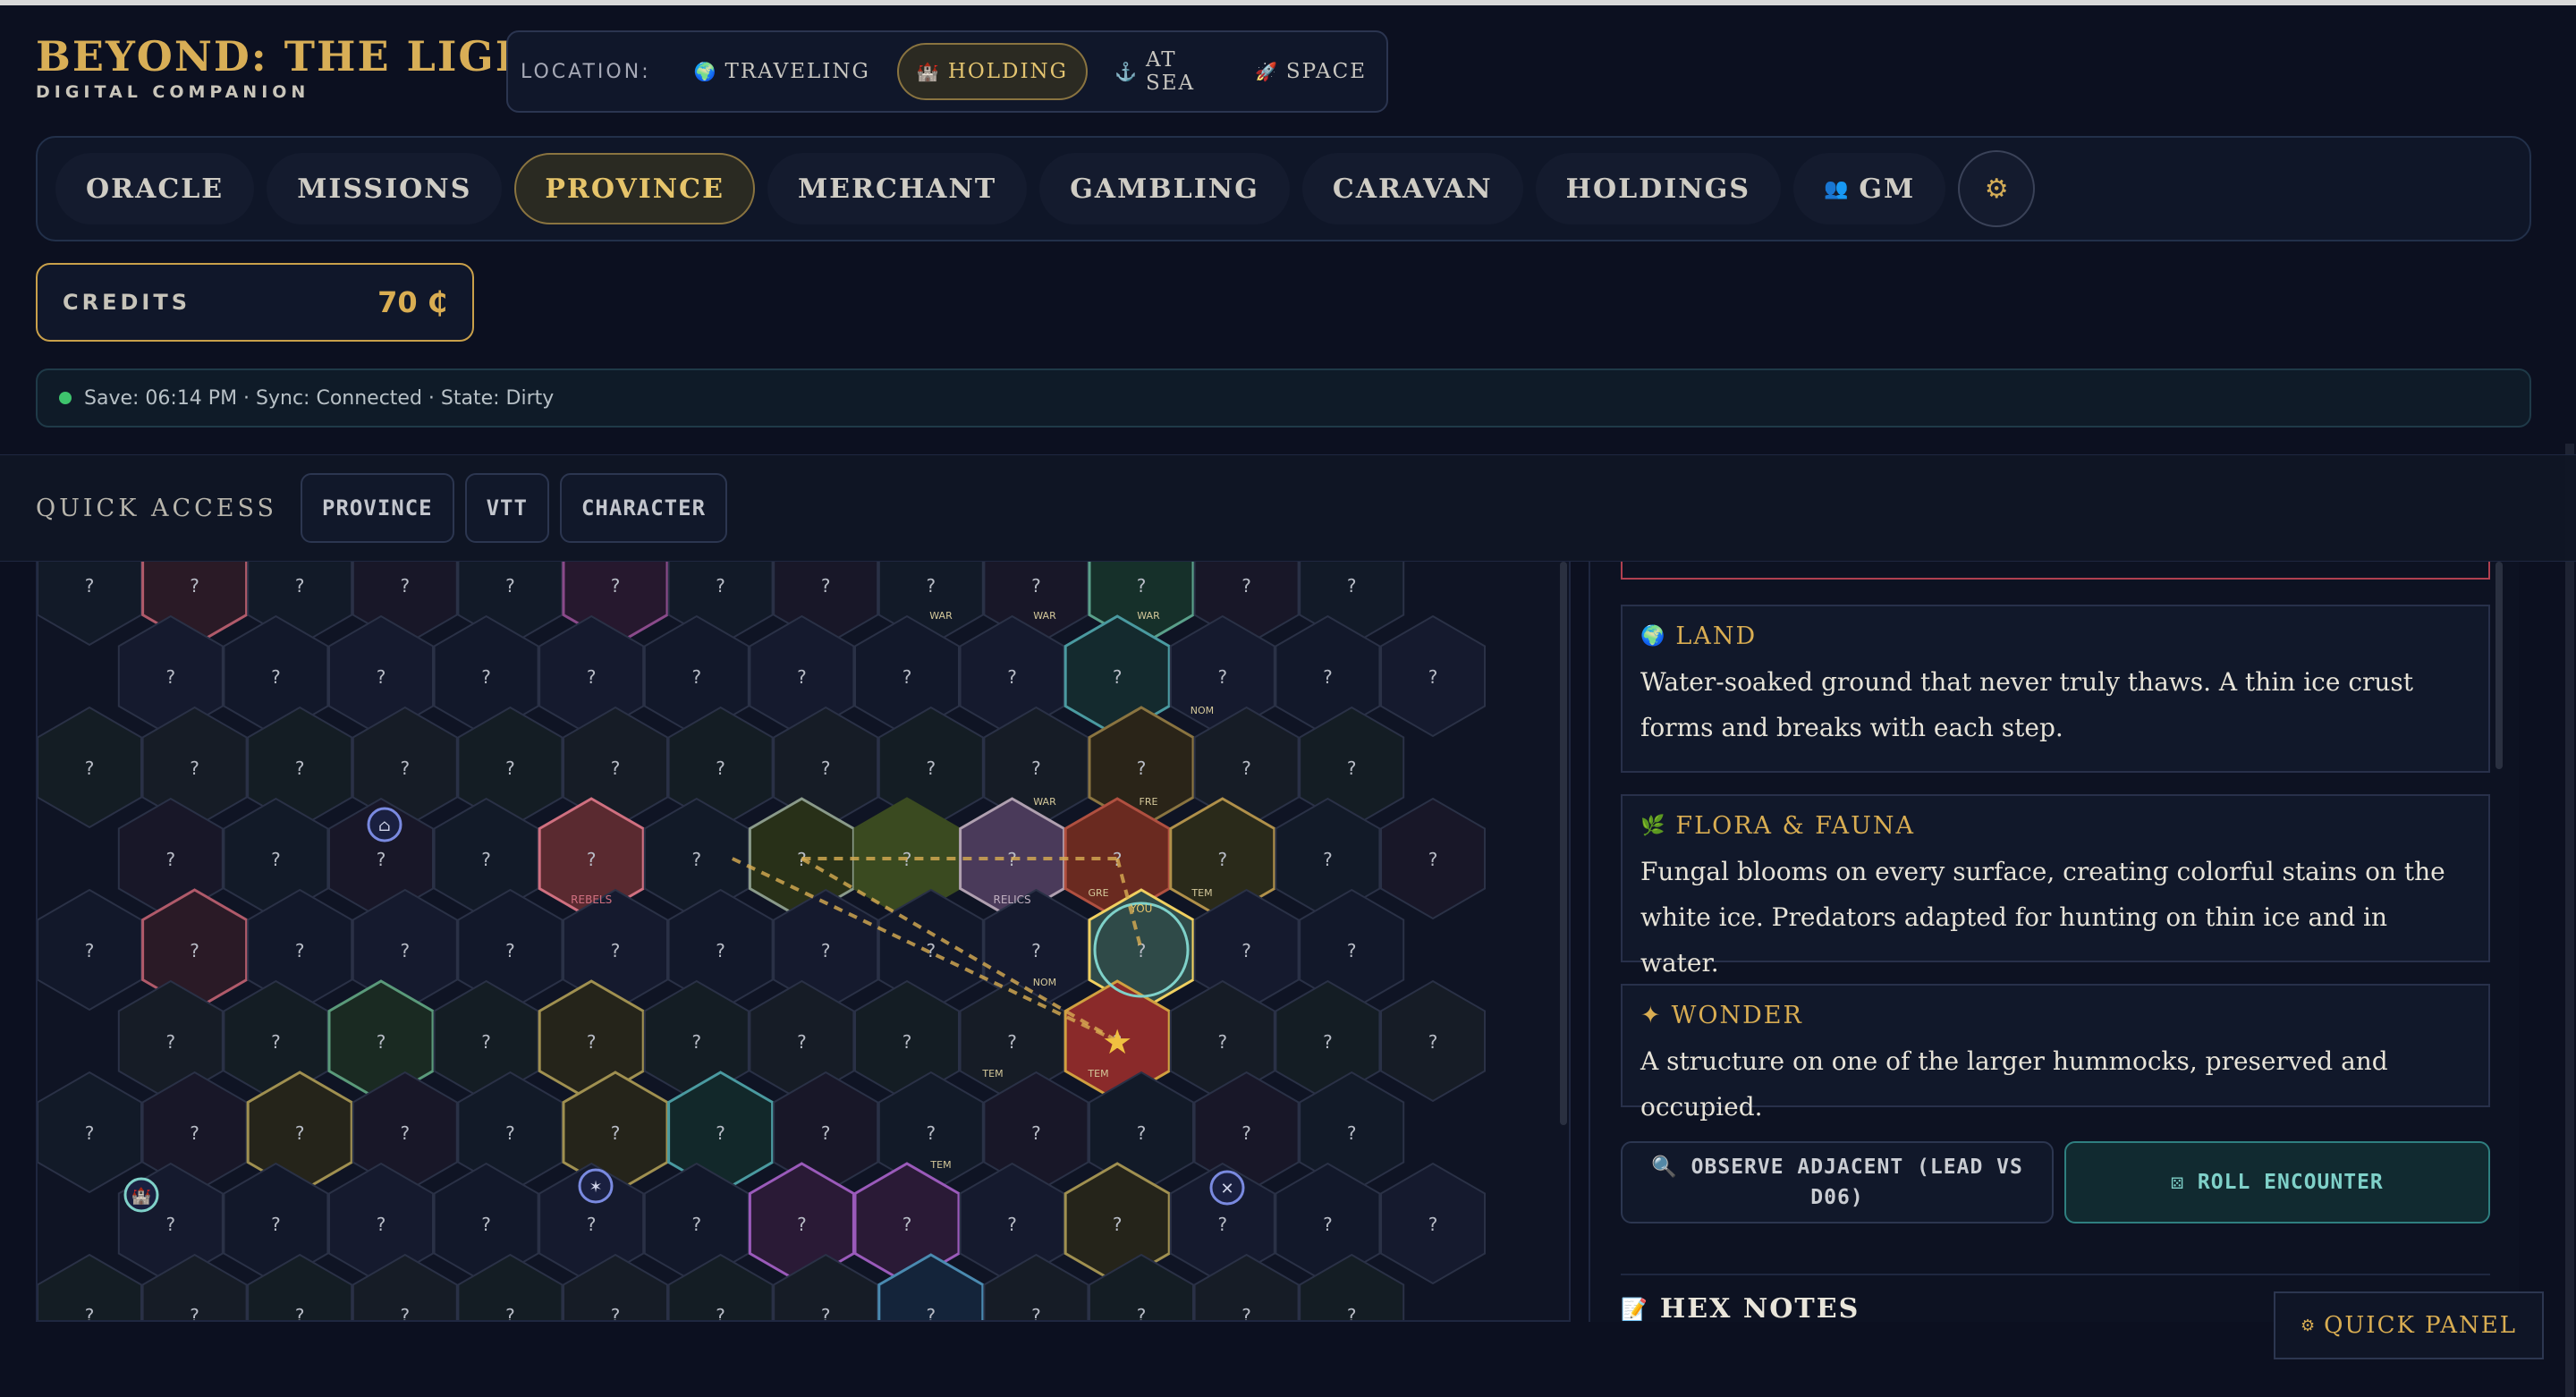 The height and width of the screenshot is (1397, 2576). I want to click on location-label: LOCATION:, so click(586, 71).